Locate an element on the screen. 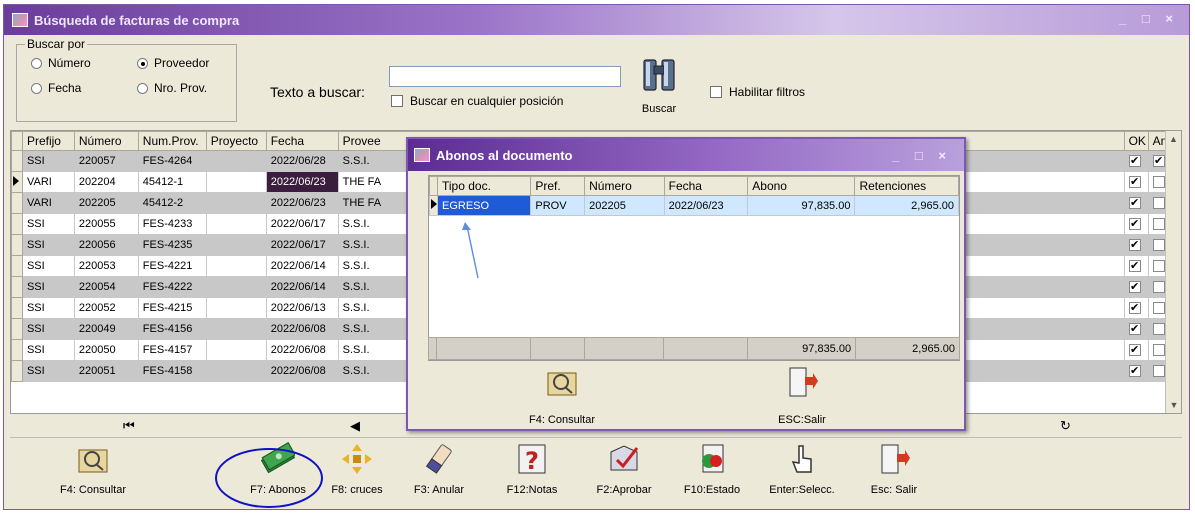 This screenshot has height=514, width=1195. cell-numero: 220049 is located at coordinates (106, 329).